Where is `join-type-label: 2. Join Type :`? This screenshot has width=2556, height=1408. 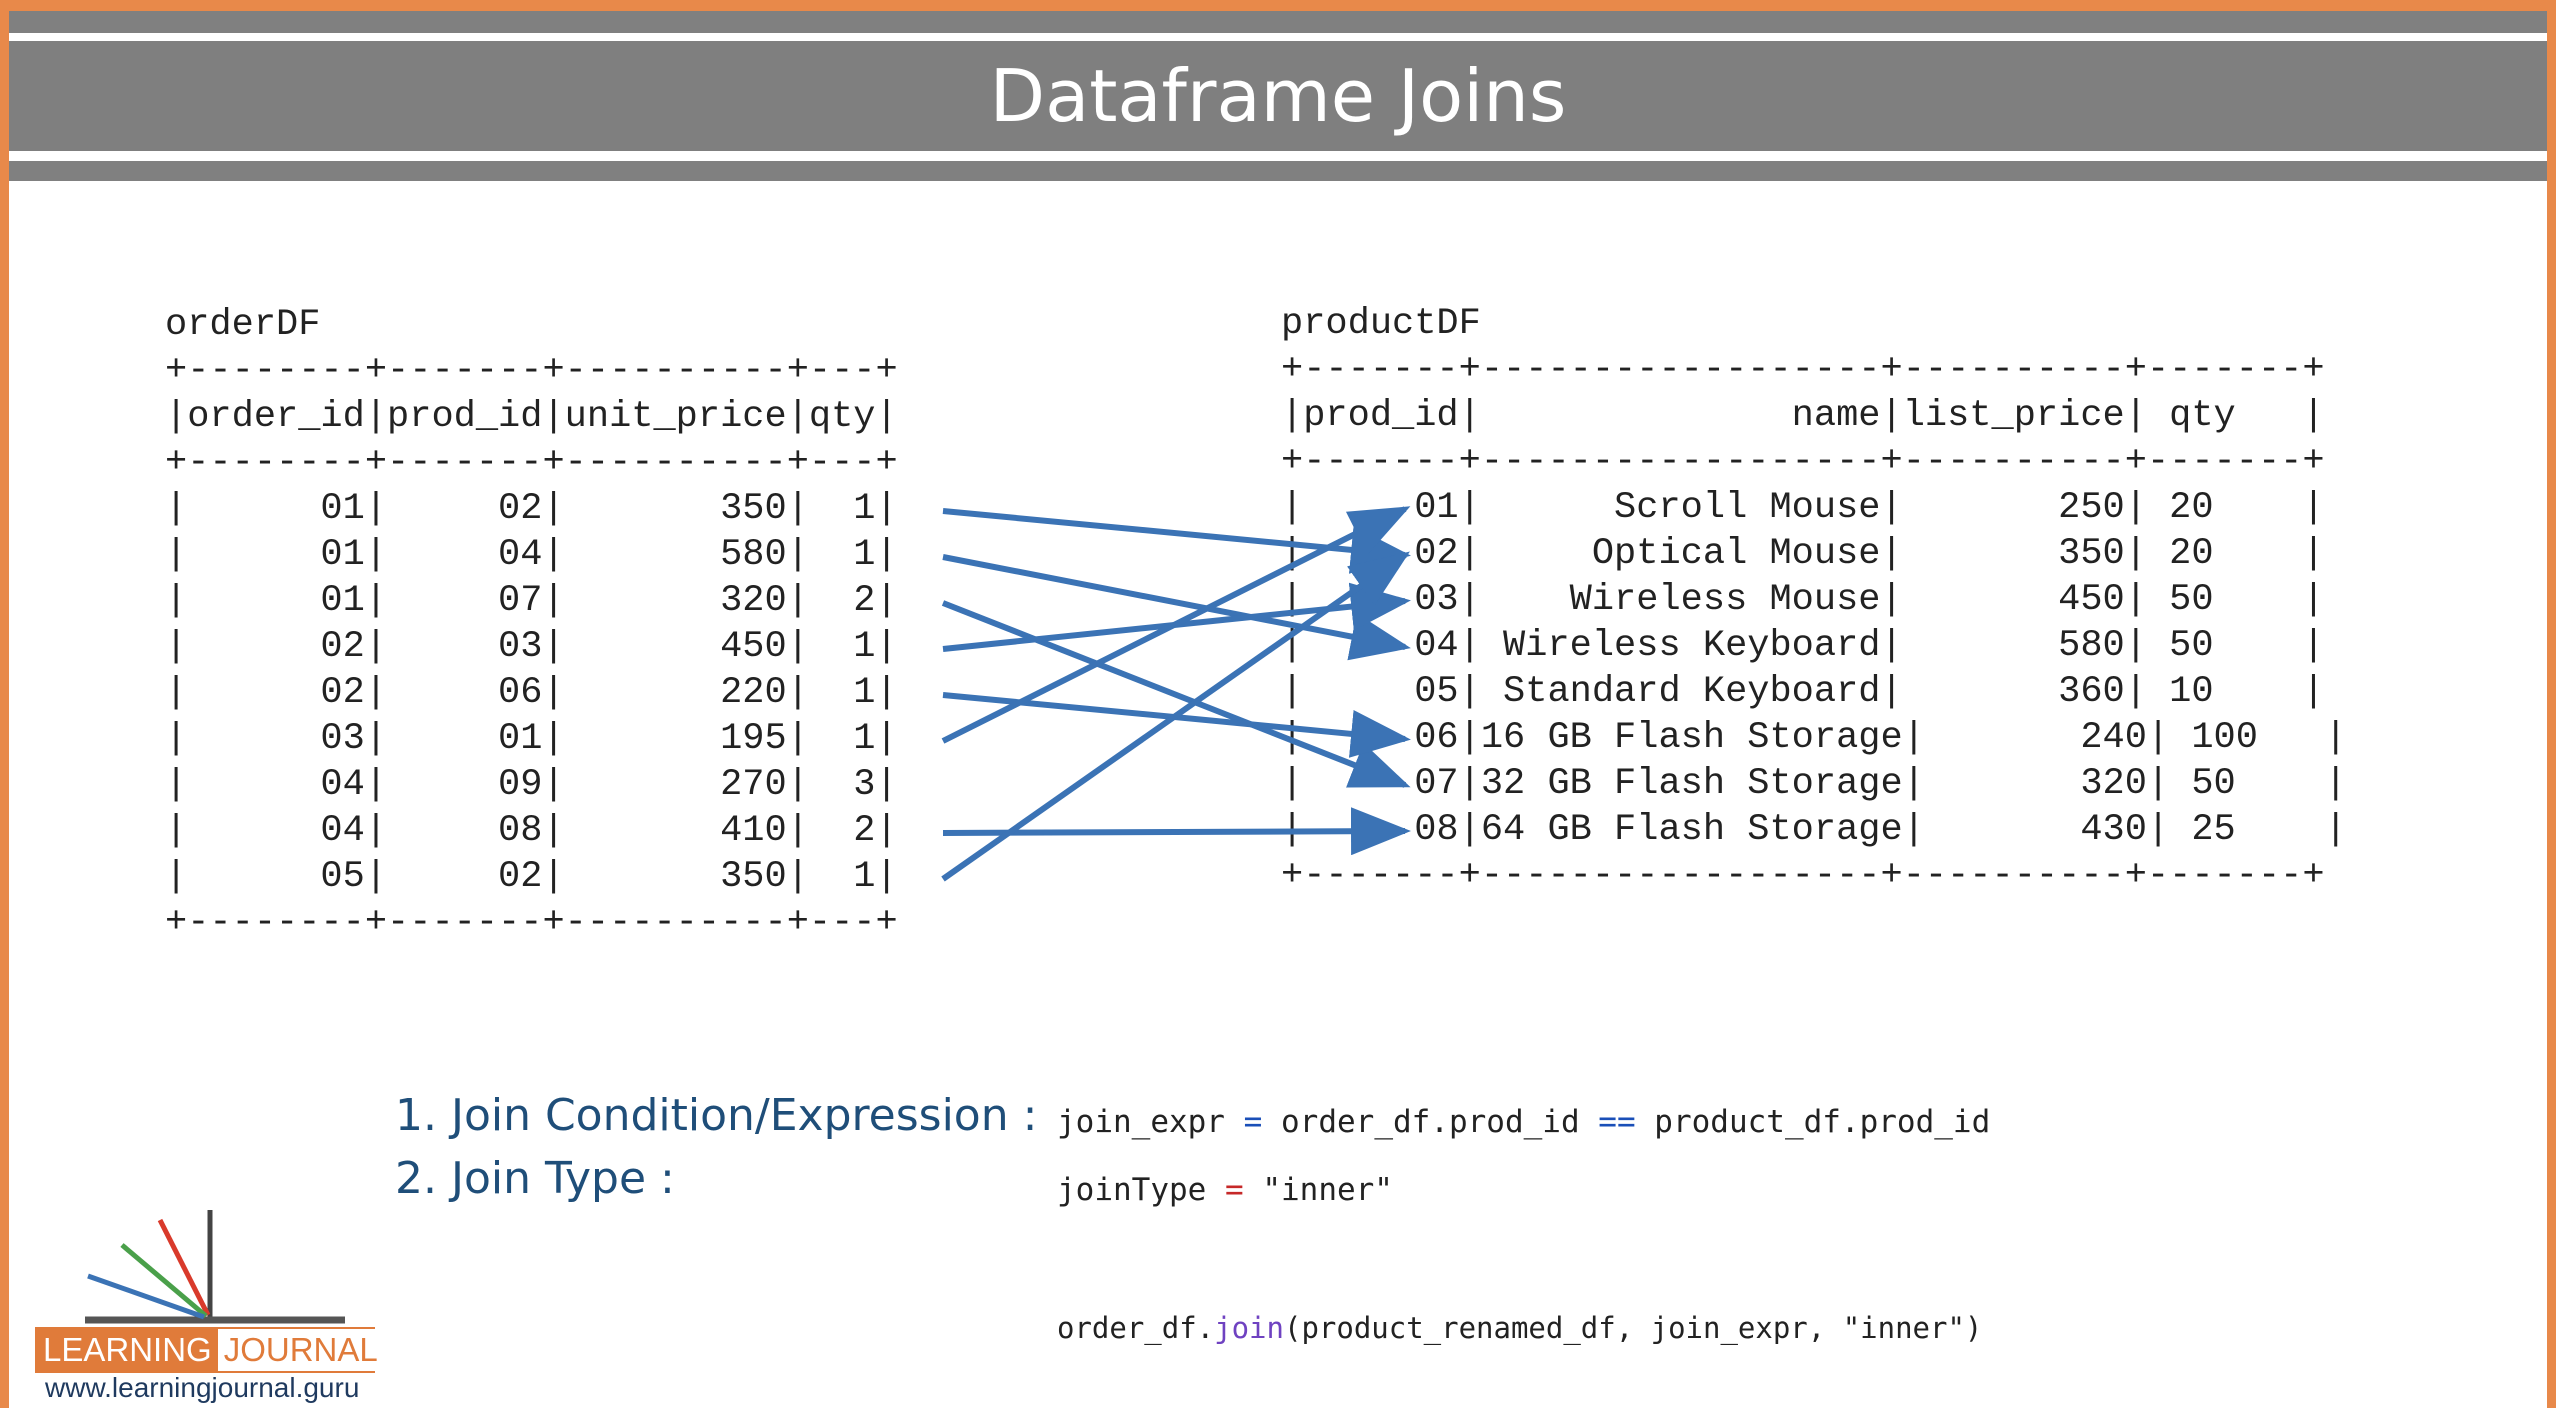 join-type-label: 2. Join Type : is located at coordinates (535, 1178).